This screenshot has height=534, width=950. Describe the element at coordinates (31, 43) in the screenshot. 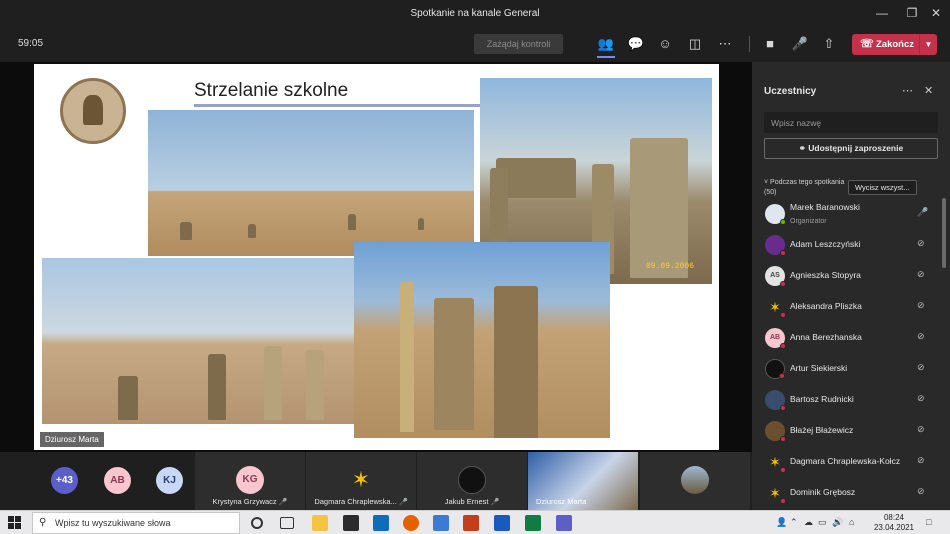

I see `meeting-timer: 59:05` at that location.